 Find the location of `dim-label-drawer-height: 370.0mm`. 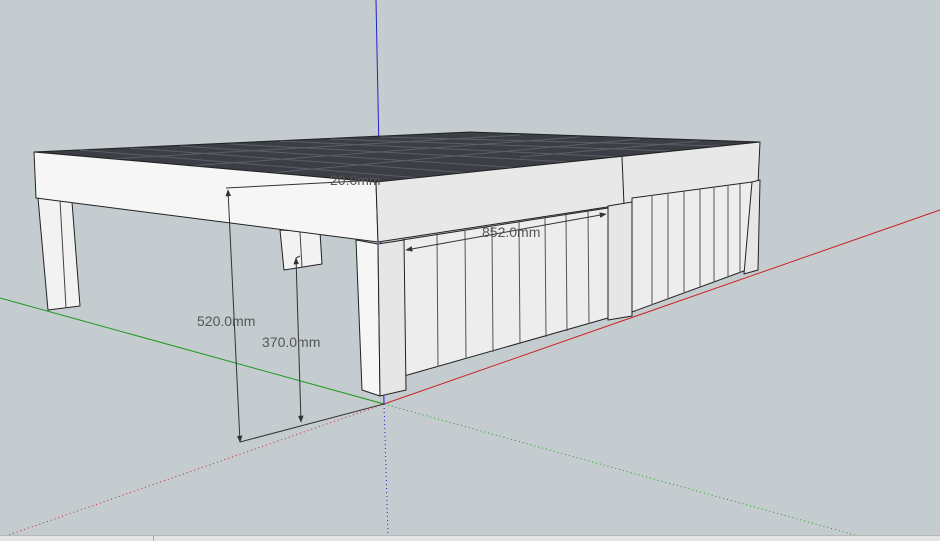

dim-label-drawer-height: 370.0mm is located at coordinates (291, 342).